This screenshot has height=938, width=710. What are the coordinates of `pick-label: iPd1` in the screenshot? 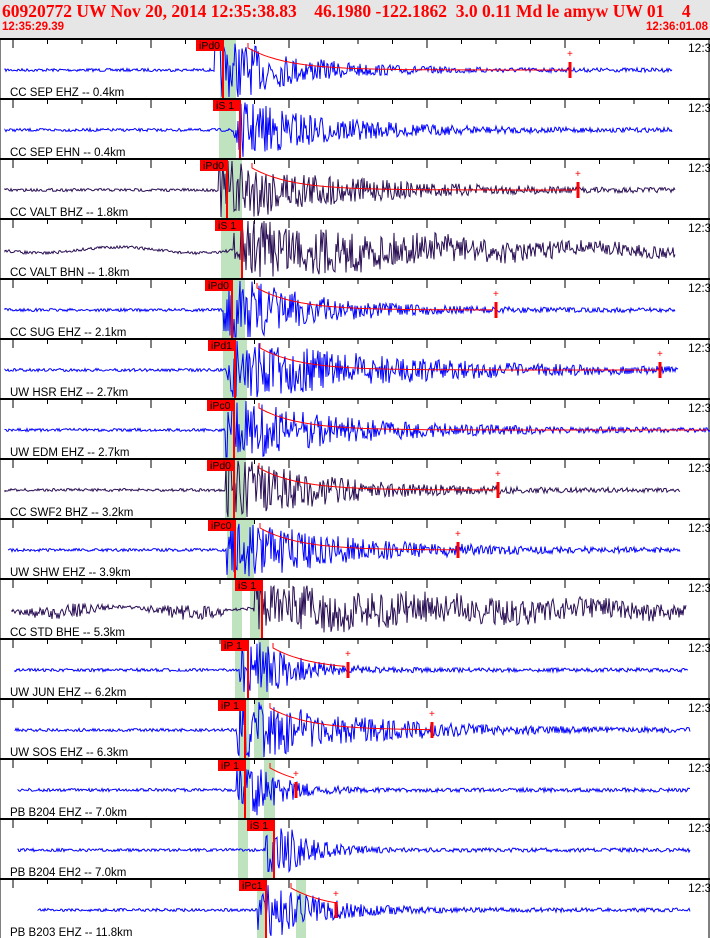 It's located at (221, 346).